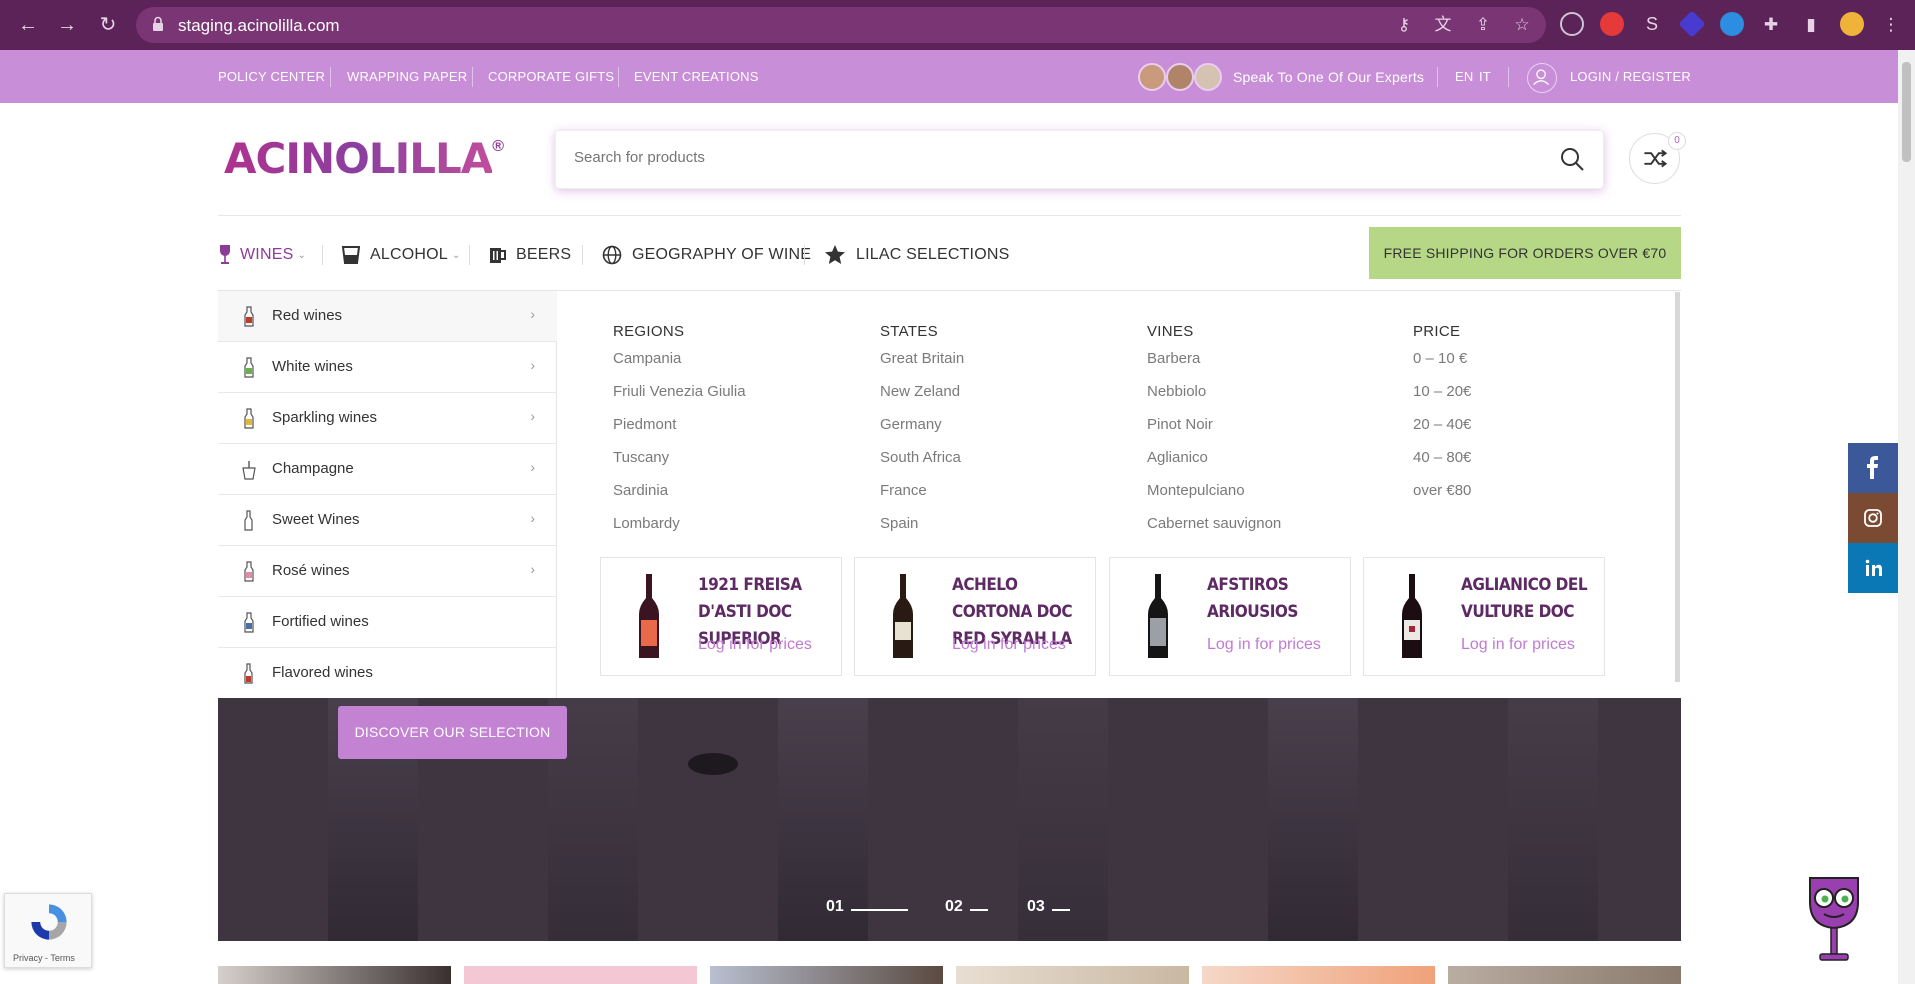 This screenshot has height=984, width=1915. What do you see at coordinates (1328, 77) in the screenshot?
I see `experts-link: Speak To One Of Our Experts` at bounding box center [1328, 77].